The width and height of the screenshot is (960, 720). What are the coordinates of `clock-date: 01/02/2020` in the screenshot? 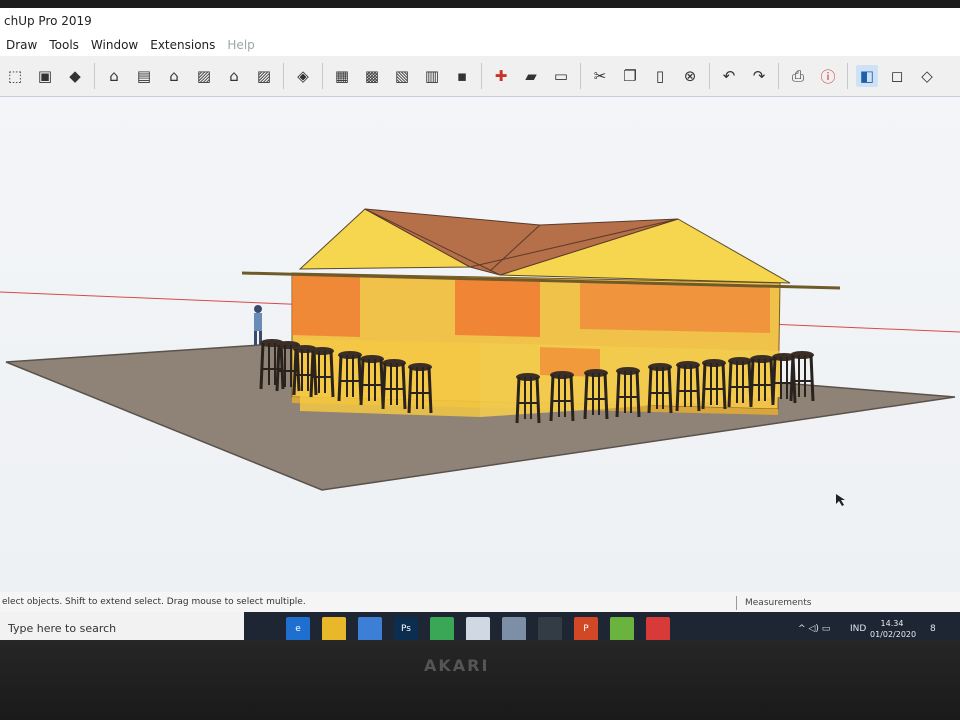 It's located at (893, 634).